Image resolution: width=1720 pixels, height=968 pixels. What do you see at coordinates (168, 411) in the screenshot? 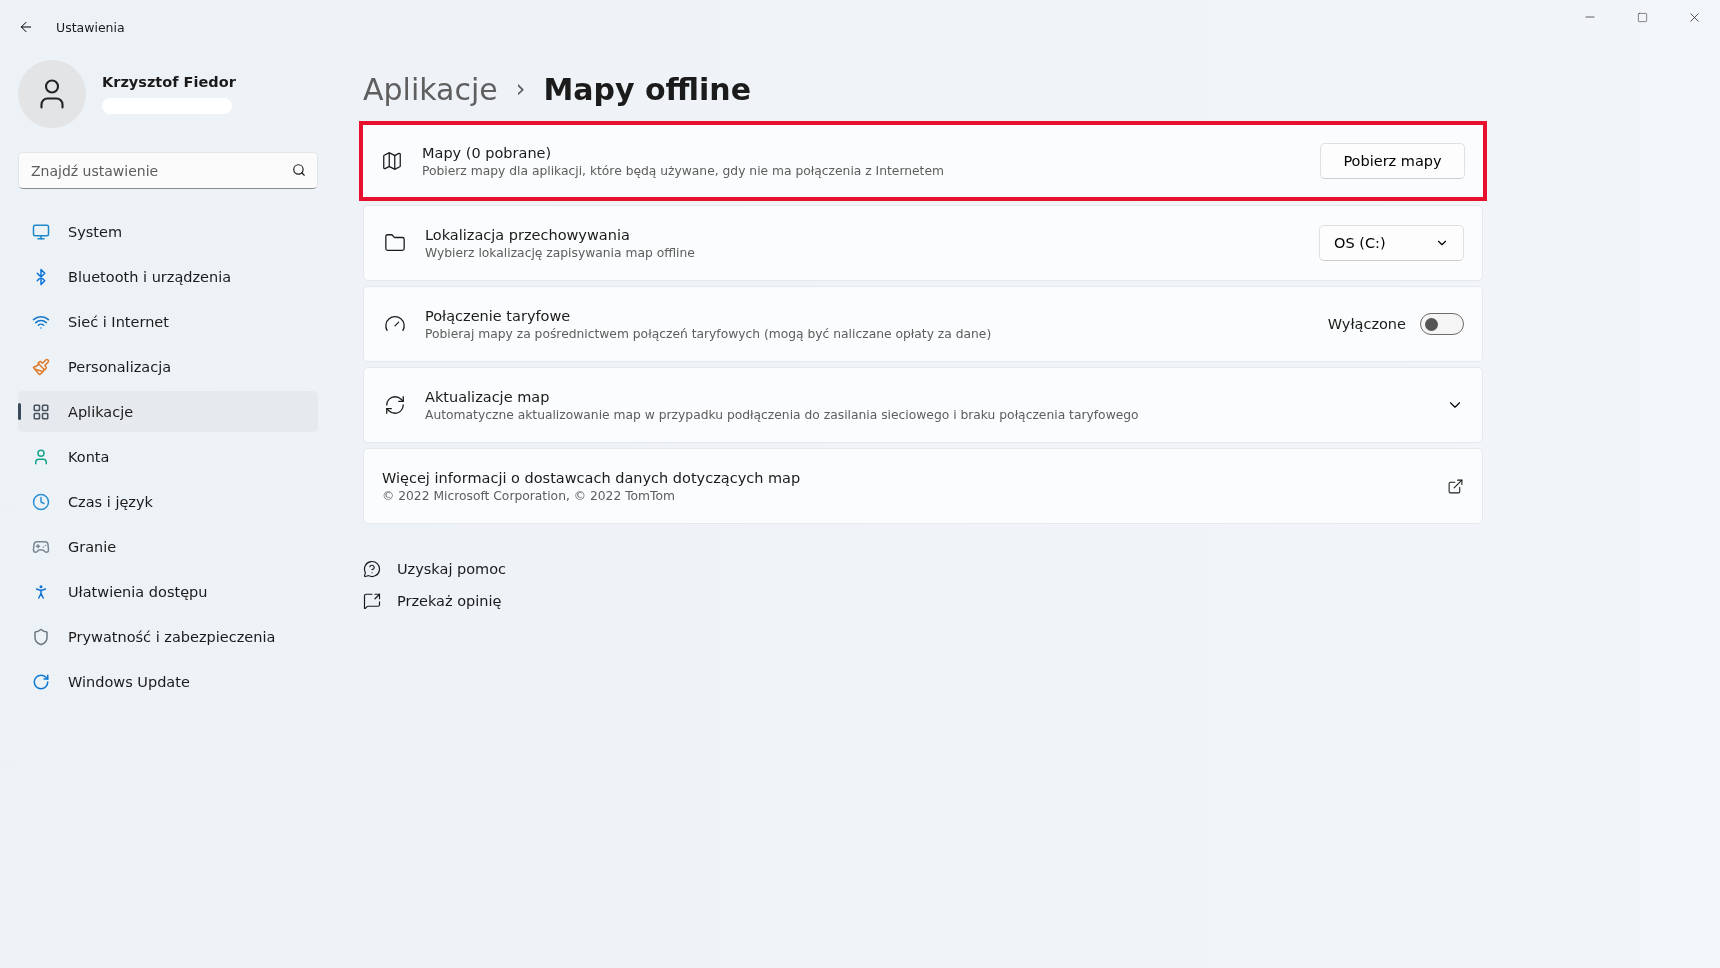
I see `sidebar-item: Aplikacje` at bounding box center [168, 411].